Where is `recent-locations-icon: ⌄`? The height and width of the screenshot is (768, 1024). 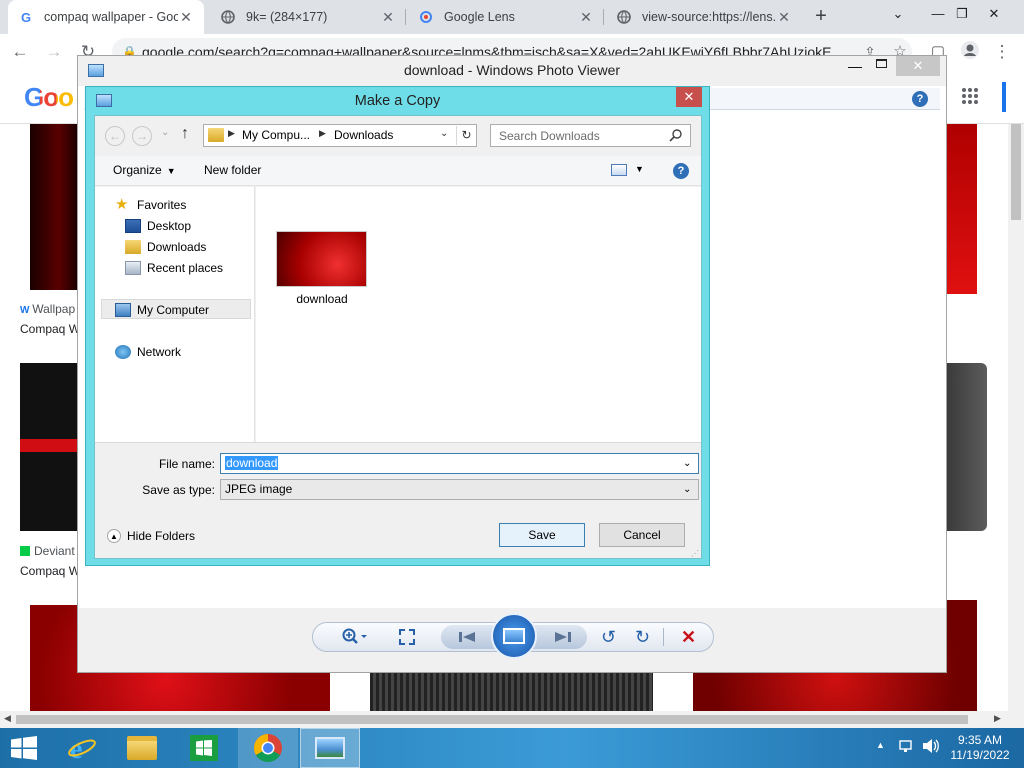
recent-locations-icon: ⌄ is located at coordinates (165, 132).